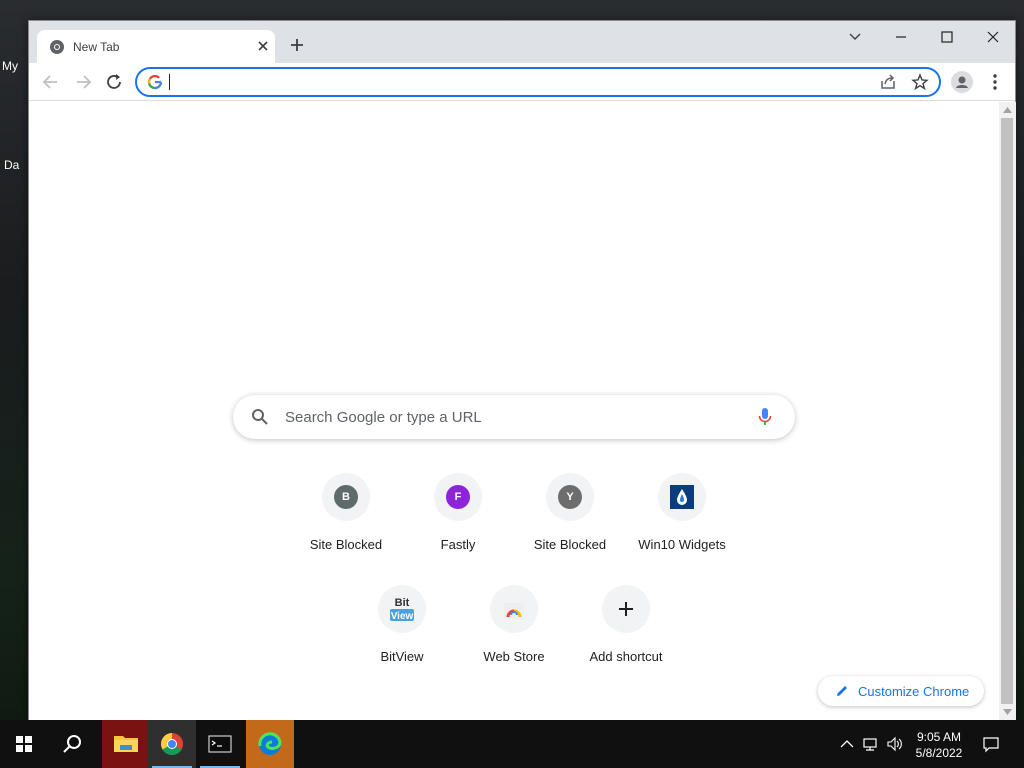 The width and height of the screenshot is (1024, 768). What do you see at coordinates (538, 82) in the screenshot?
I see `address-bar` at bounding box center [538, 82].